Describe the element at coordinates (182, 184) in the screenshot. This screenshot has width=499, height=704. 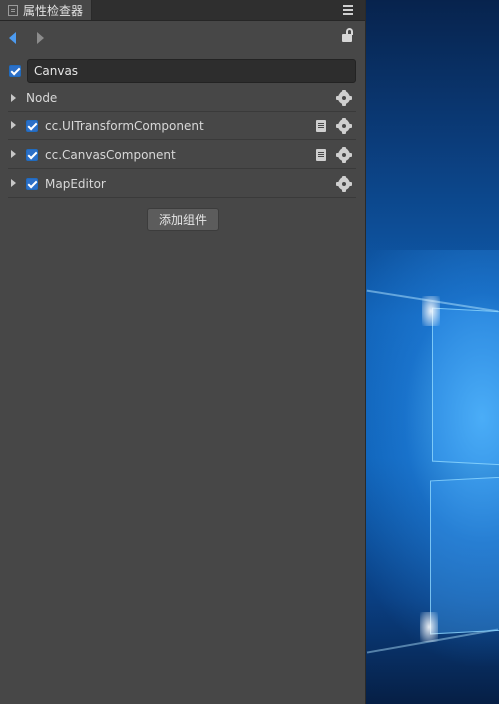
I see `component-row-mapeditor: MapEditor` at that location.